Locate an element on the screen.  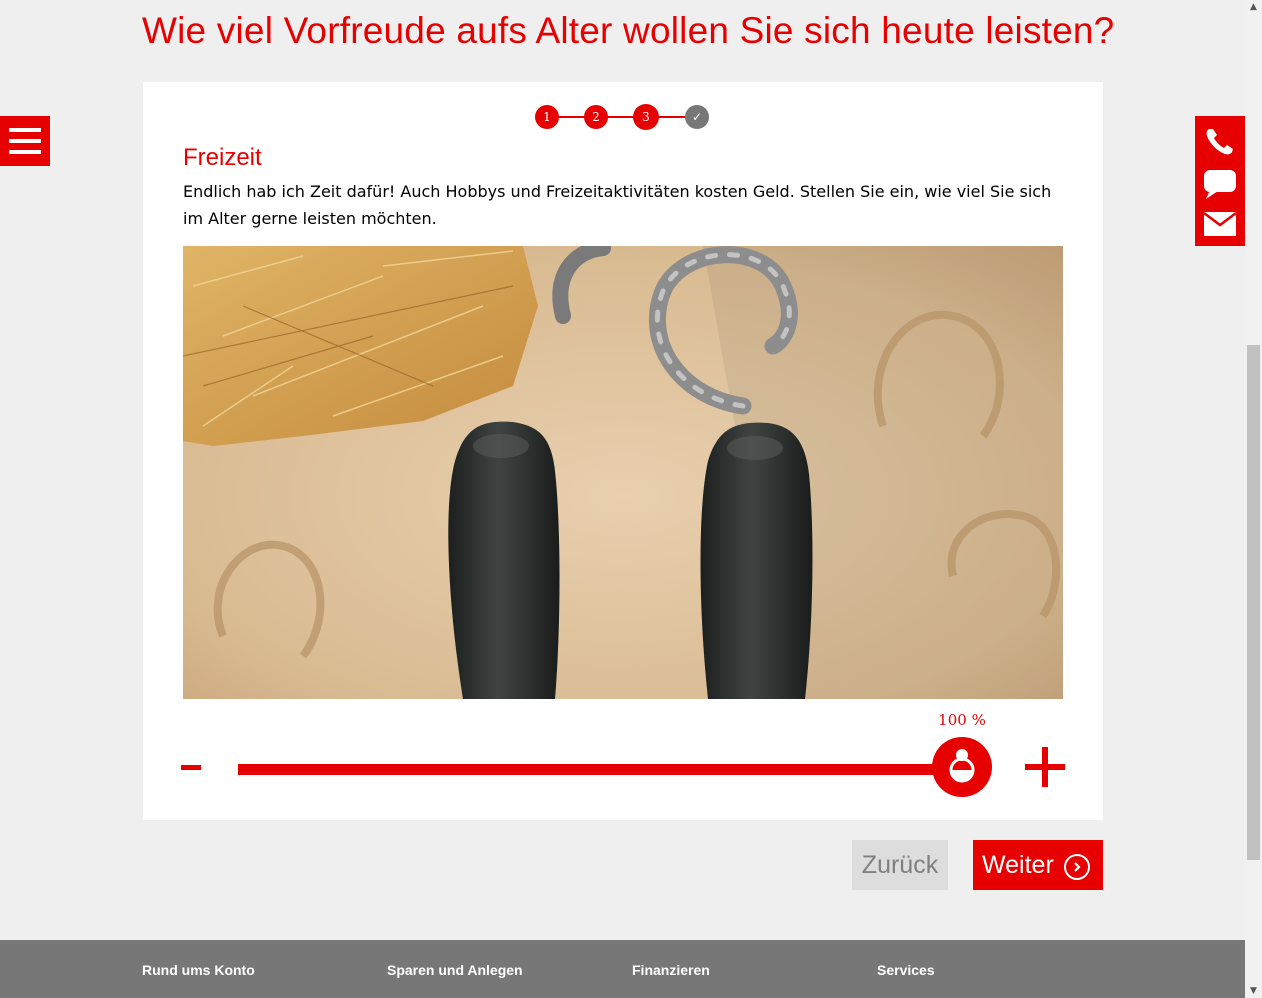
scrollbar: ▲ ▼ is located at coordinates (1253, 499).